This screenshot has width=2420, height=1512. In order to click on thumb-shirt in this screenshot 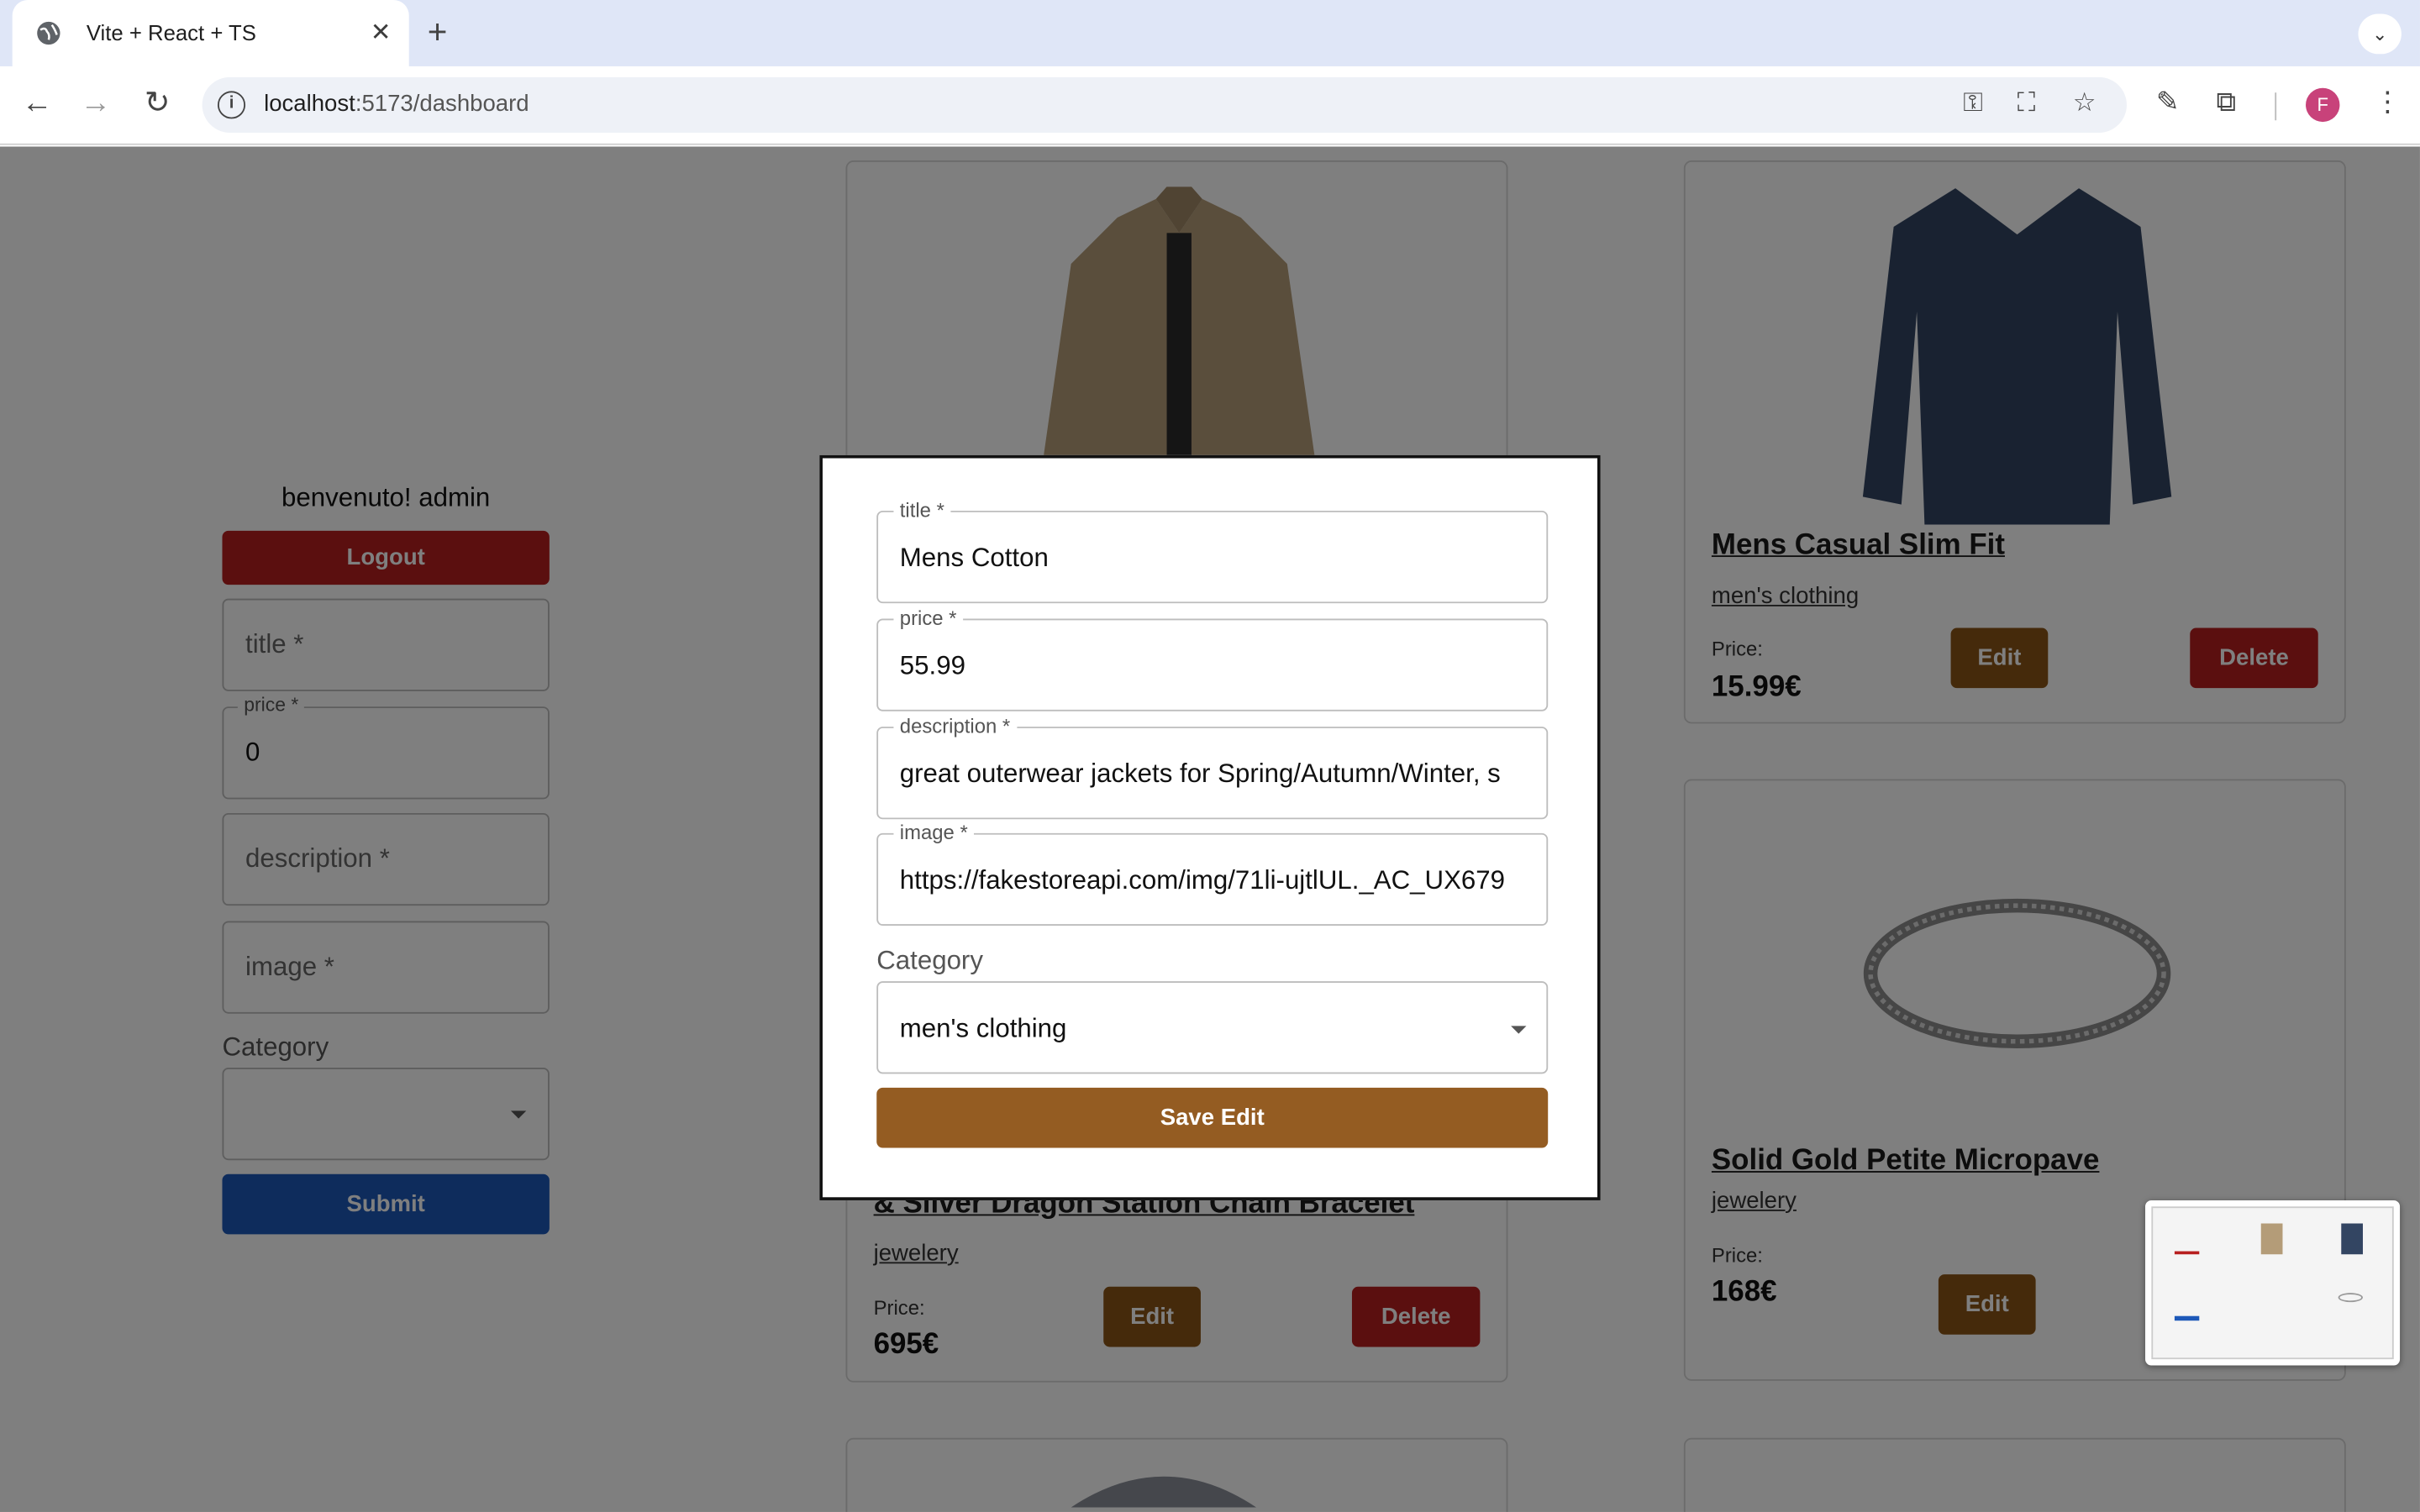, I will do `click(2352, 1239)`.